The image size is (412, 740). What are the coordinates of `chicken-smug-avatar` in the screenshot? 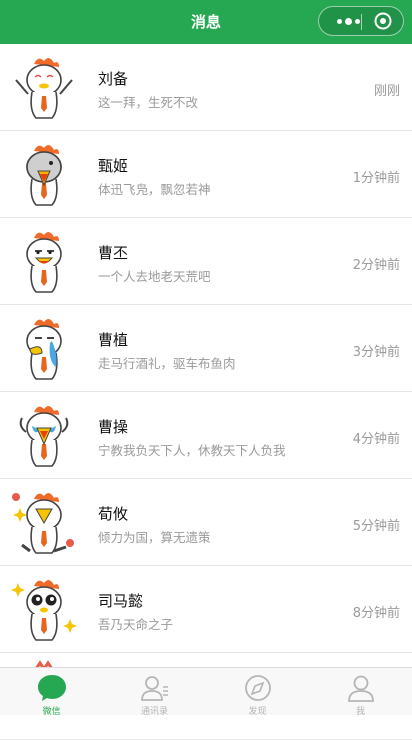 It's located at (44, 262).